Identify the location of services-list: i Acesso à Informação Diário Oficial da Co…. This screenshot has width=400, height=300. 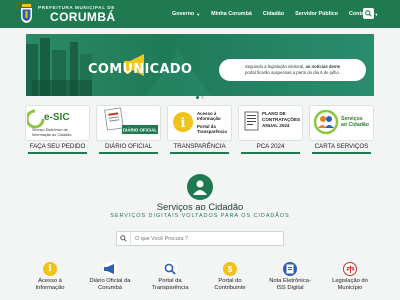
(200, 279).